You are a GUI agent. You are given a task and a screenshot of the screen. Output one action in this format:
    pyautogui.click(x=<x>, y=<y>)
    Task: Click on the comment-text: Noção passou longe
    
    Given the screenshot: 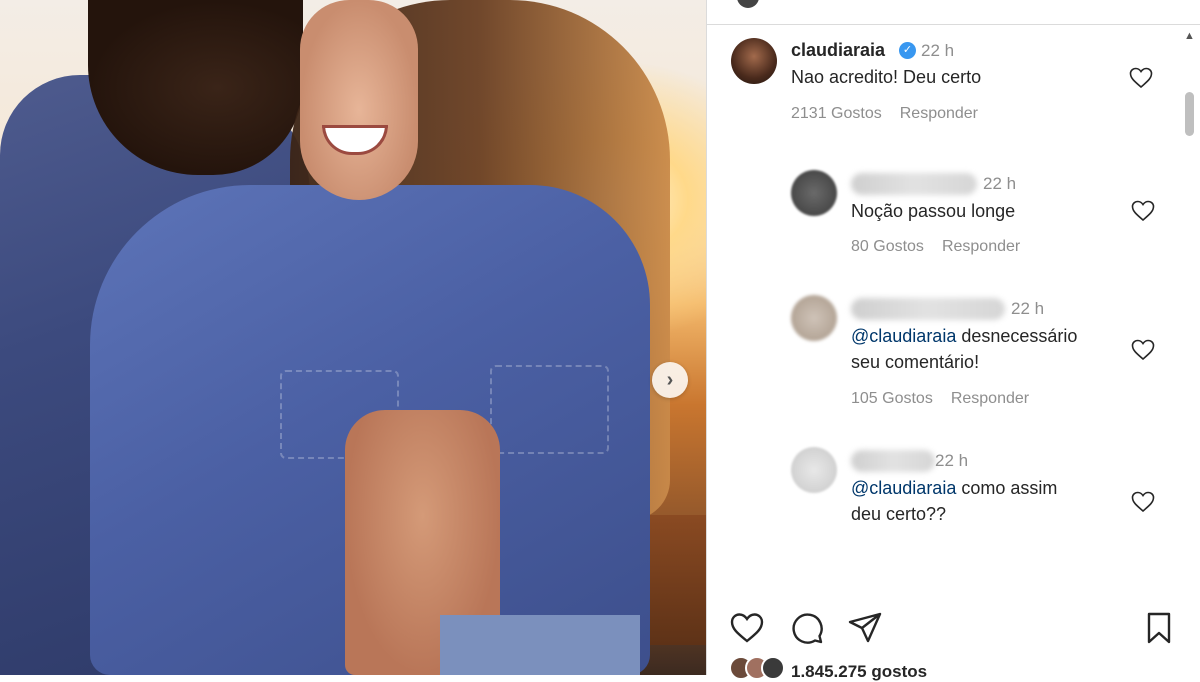 What is the action you would take?
    pyautogui.click(x=933, y=211)
    